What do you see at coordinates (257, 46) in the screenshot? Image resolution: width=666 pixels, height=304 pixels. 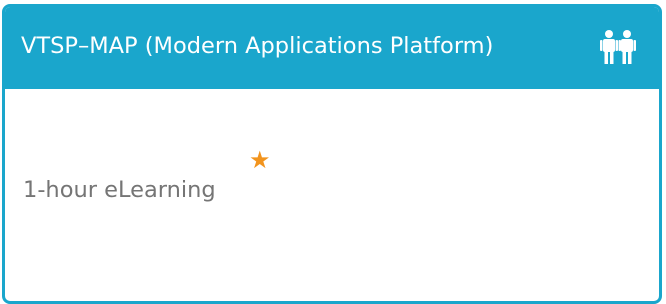 I see `course-title: VTSP–MAP (Modern Applications Platform)` at bounding box center [257, 46].